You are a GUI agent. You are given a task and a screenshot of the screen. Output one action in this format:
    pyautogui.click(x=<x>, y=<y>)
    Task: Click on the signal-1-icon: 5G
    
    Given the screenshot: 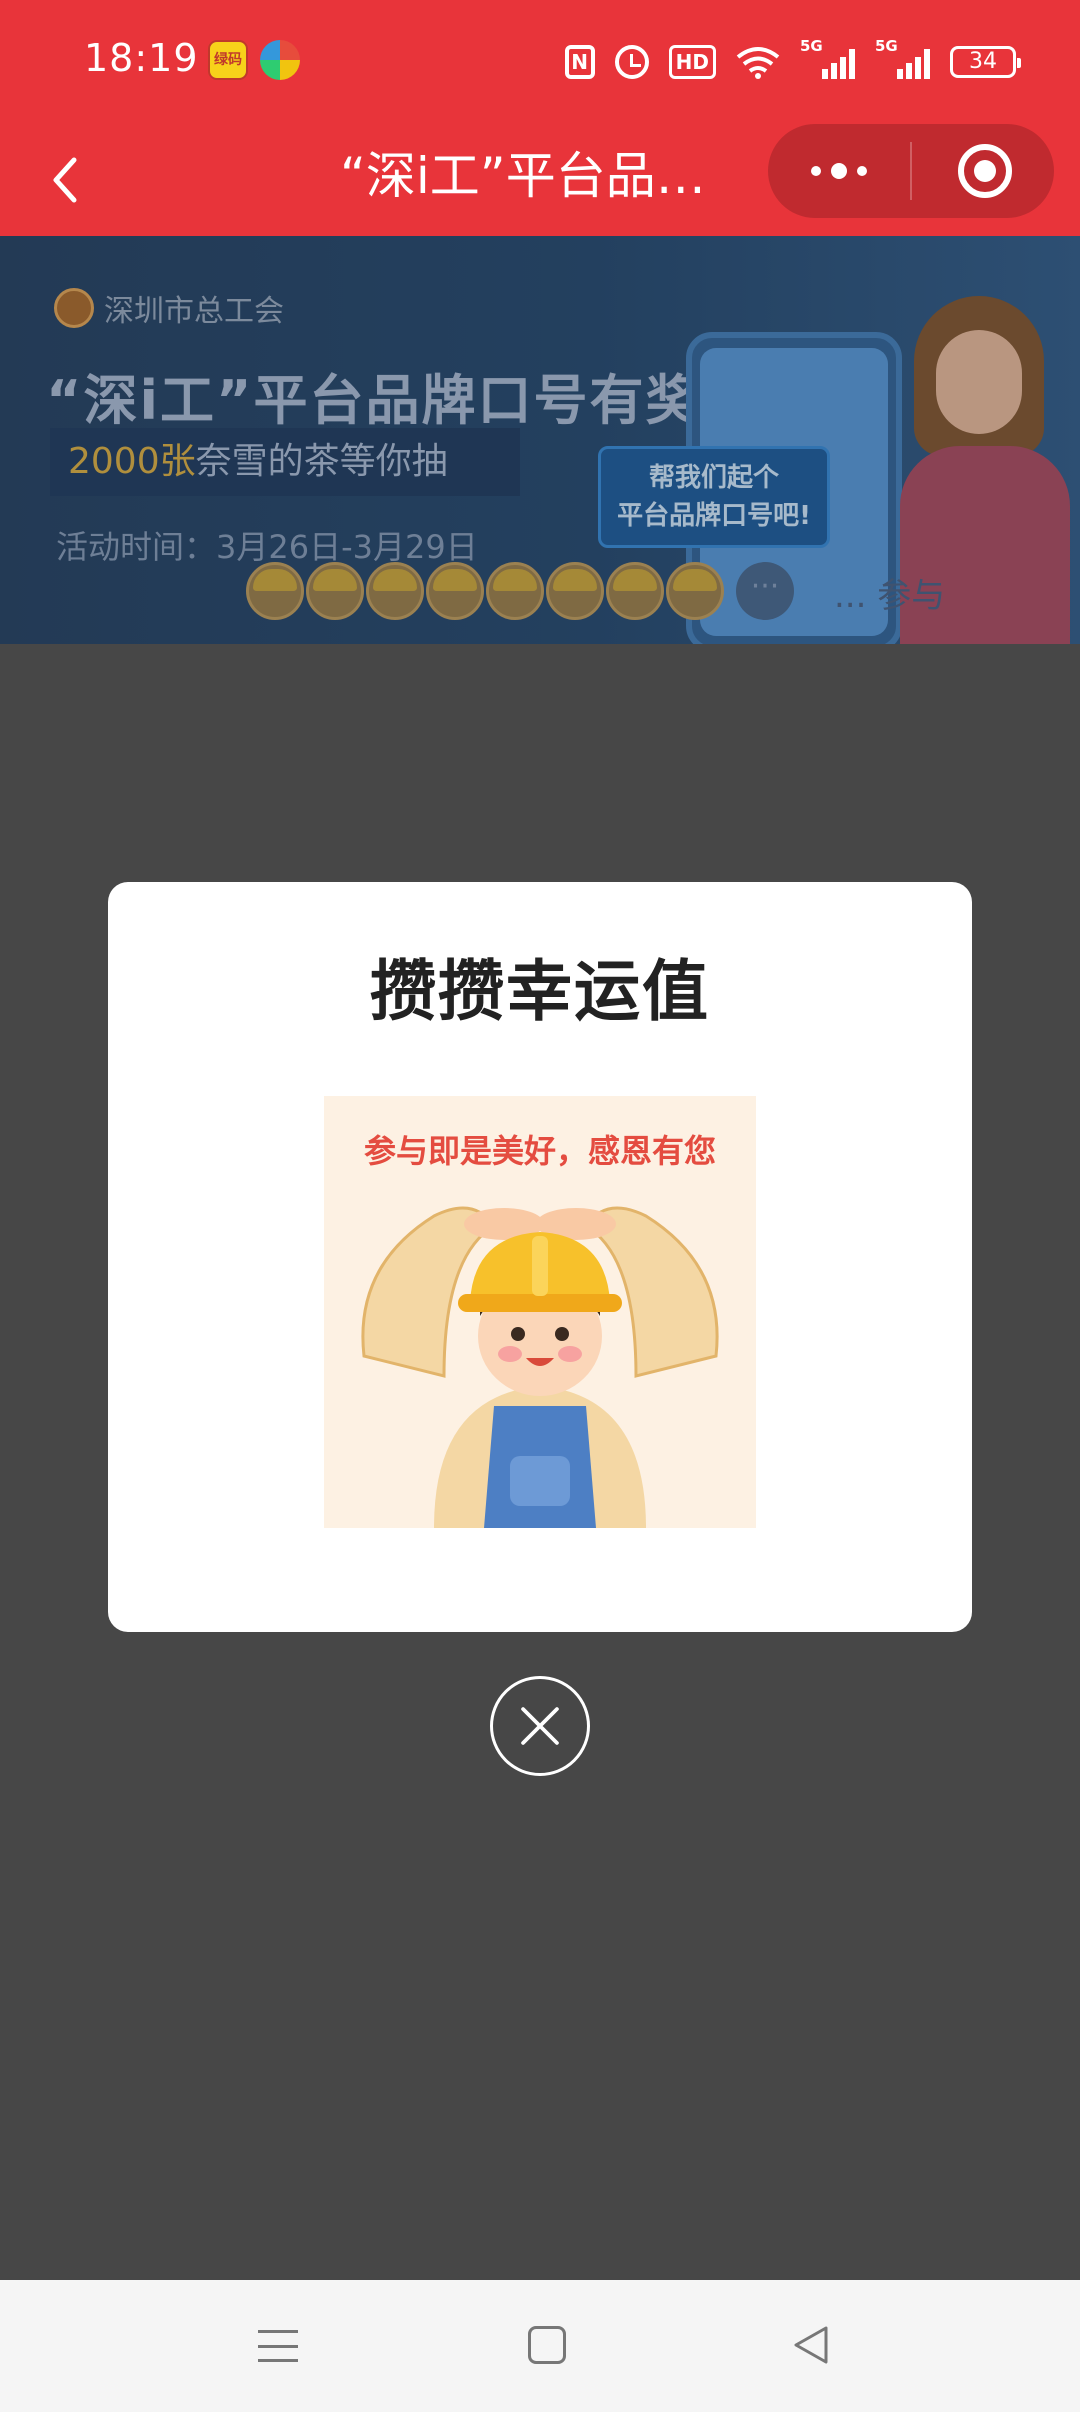 What is the action you would take?
    pyautogui.click(x=827, y=58)
    